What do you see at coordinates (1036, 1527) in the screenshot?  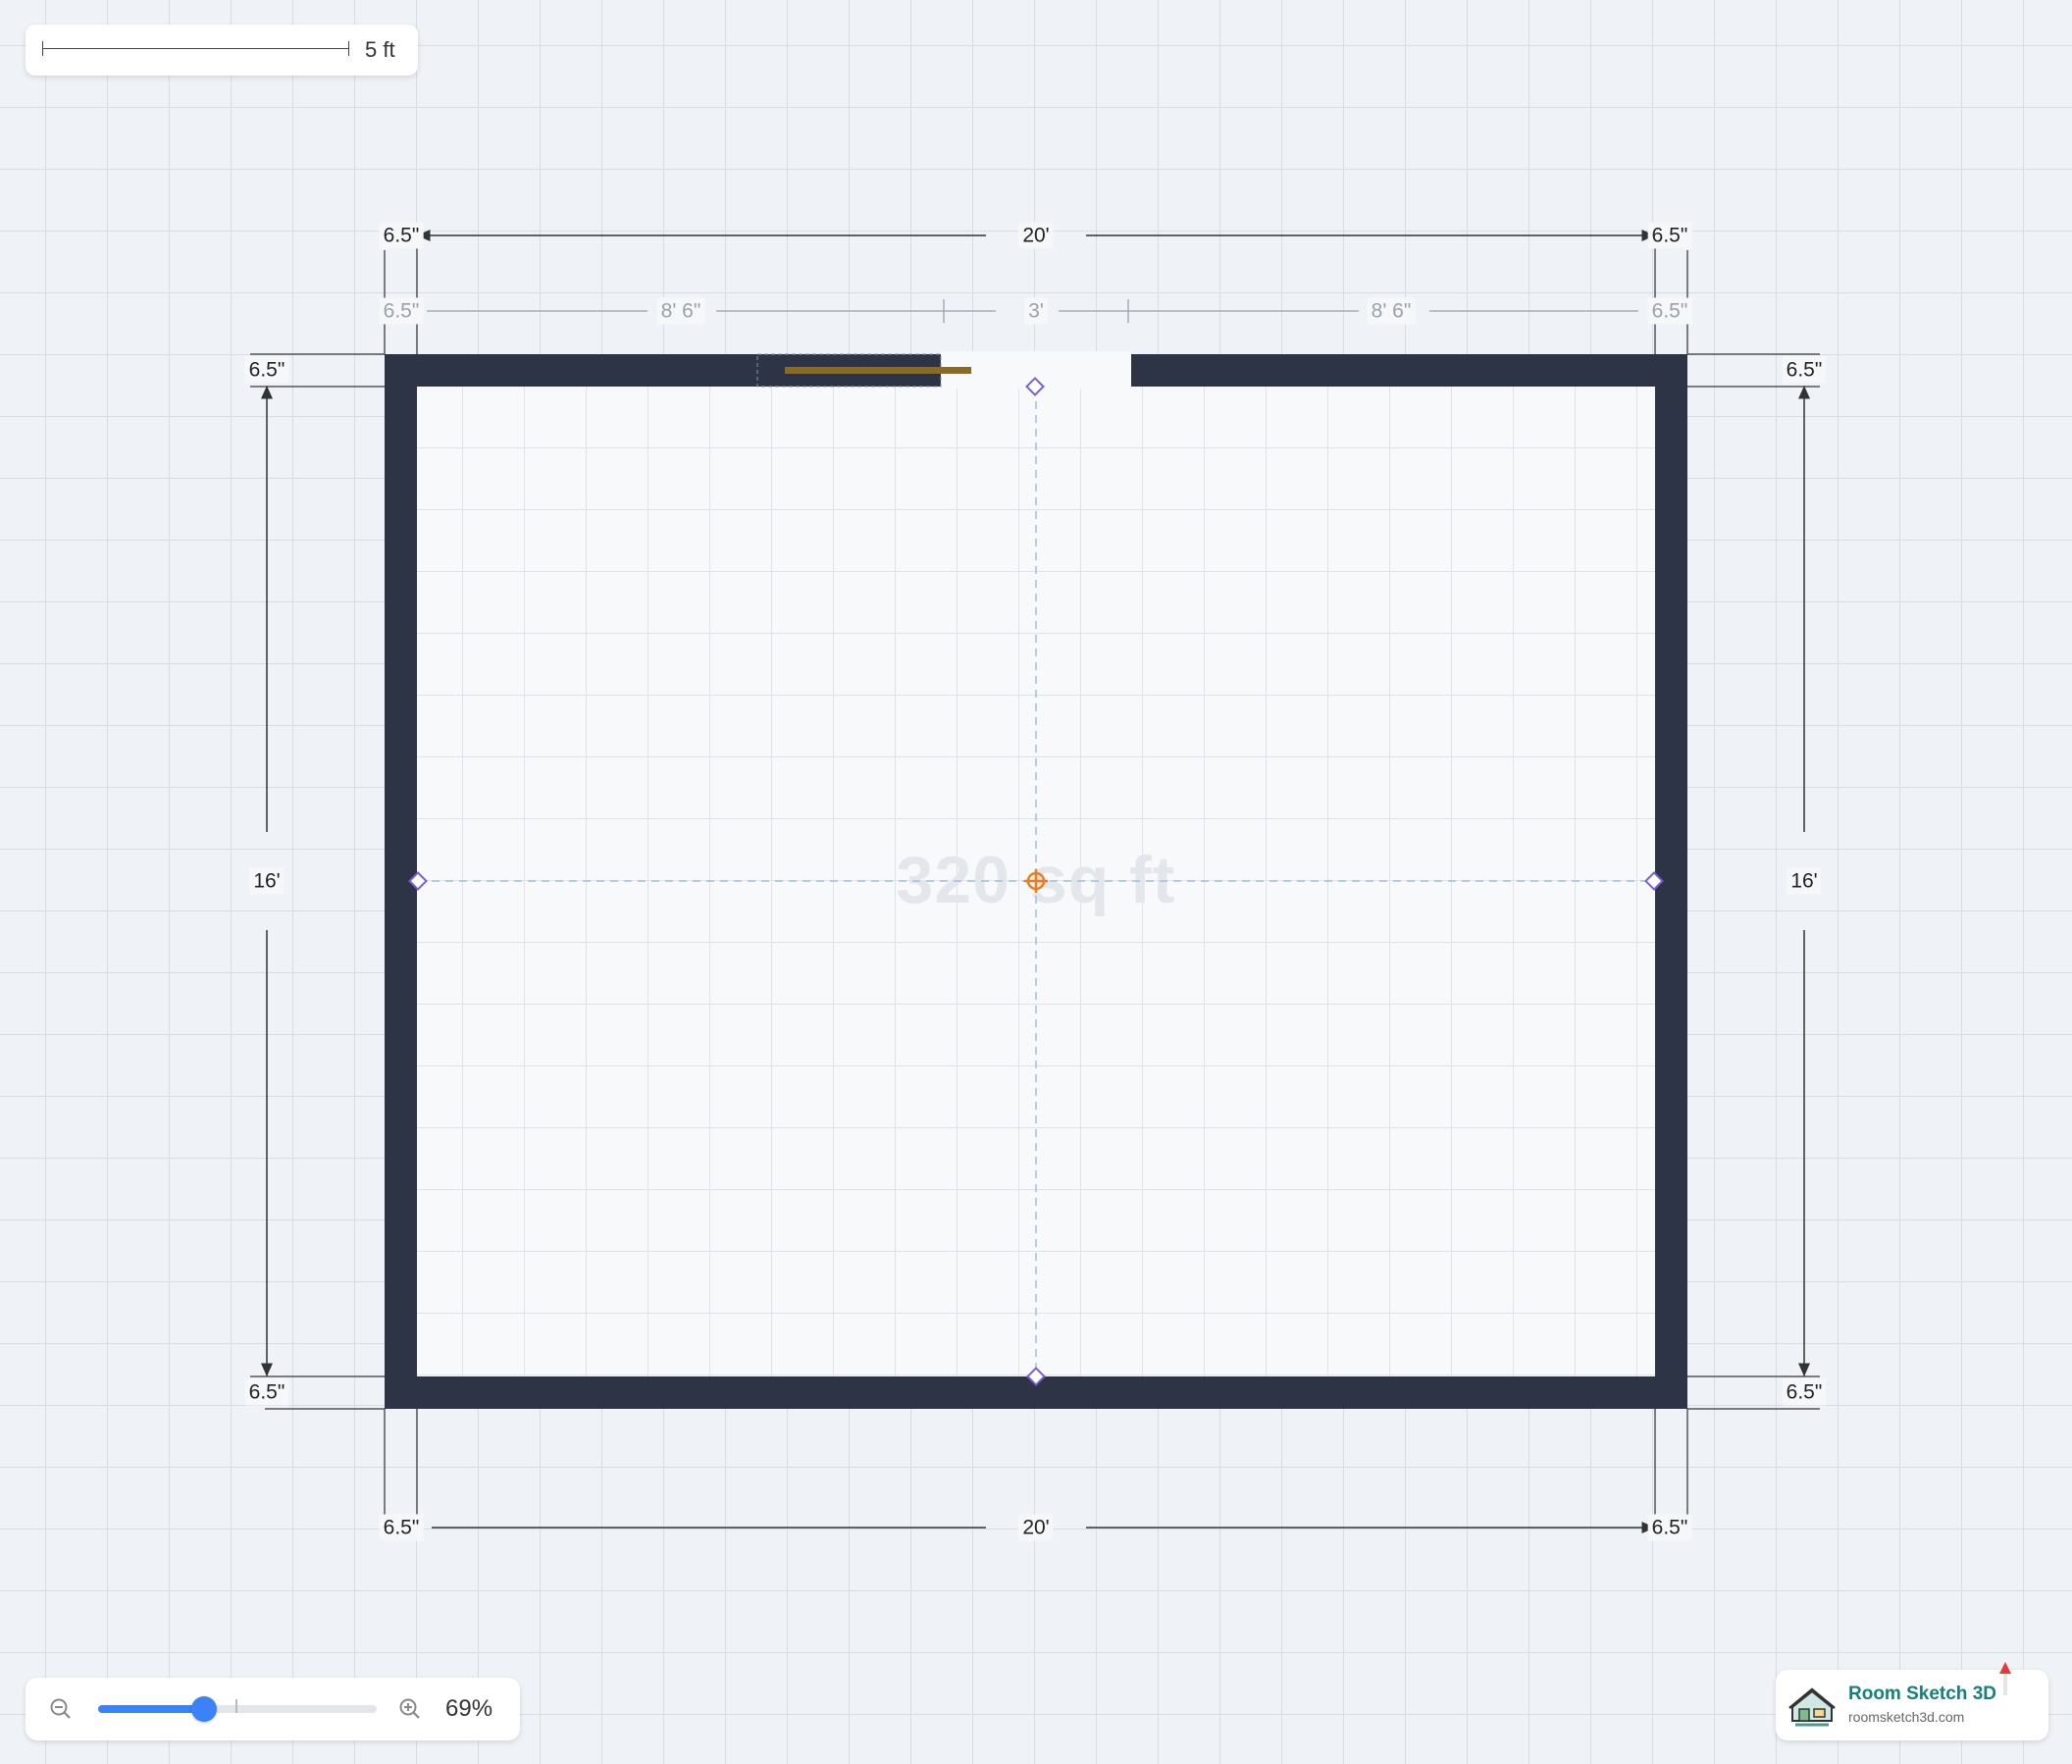 I see `dim-bottom-overall: 20'` at bounding box center [1036, 1527].